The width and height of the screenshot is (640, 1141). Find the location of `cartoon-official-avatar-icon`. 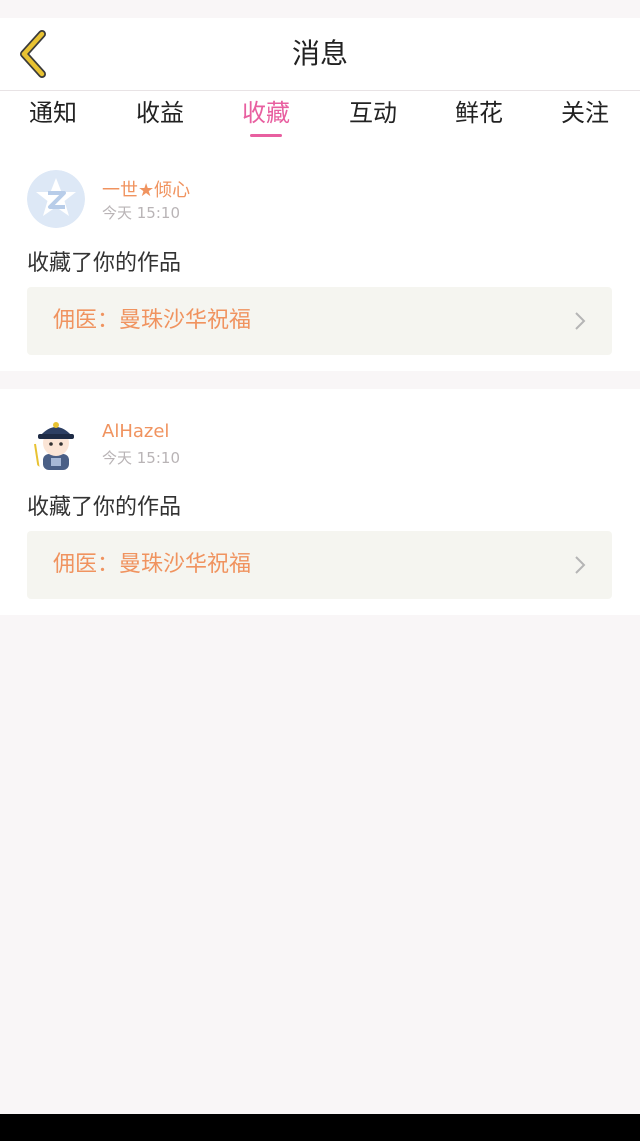

cartoon-official-avatar-icon is located at coordinates (56, 443).